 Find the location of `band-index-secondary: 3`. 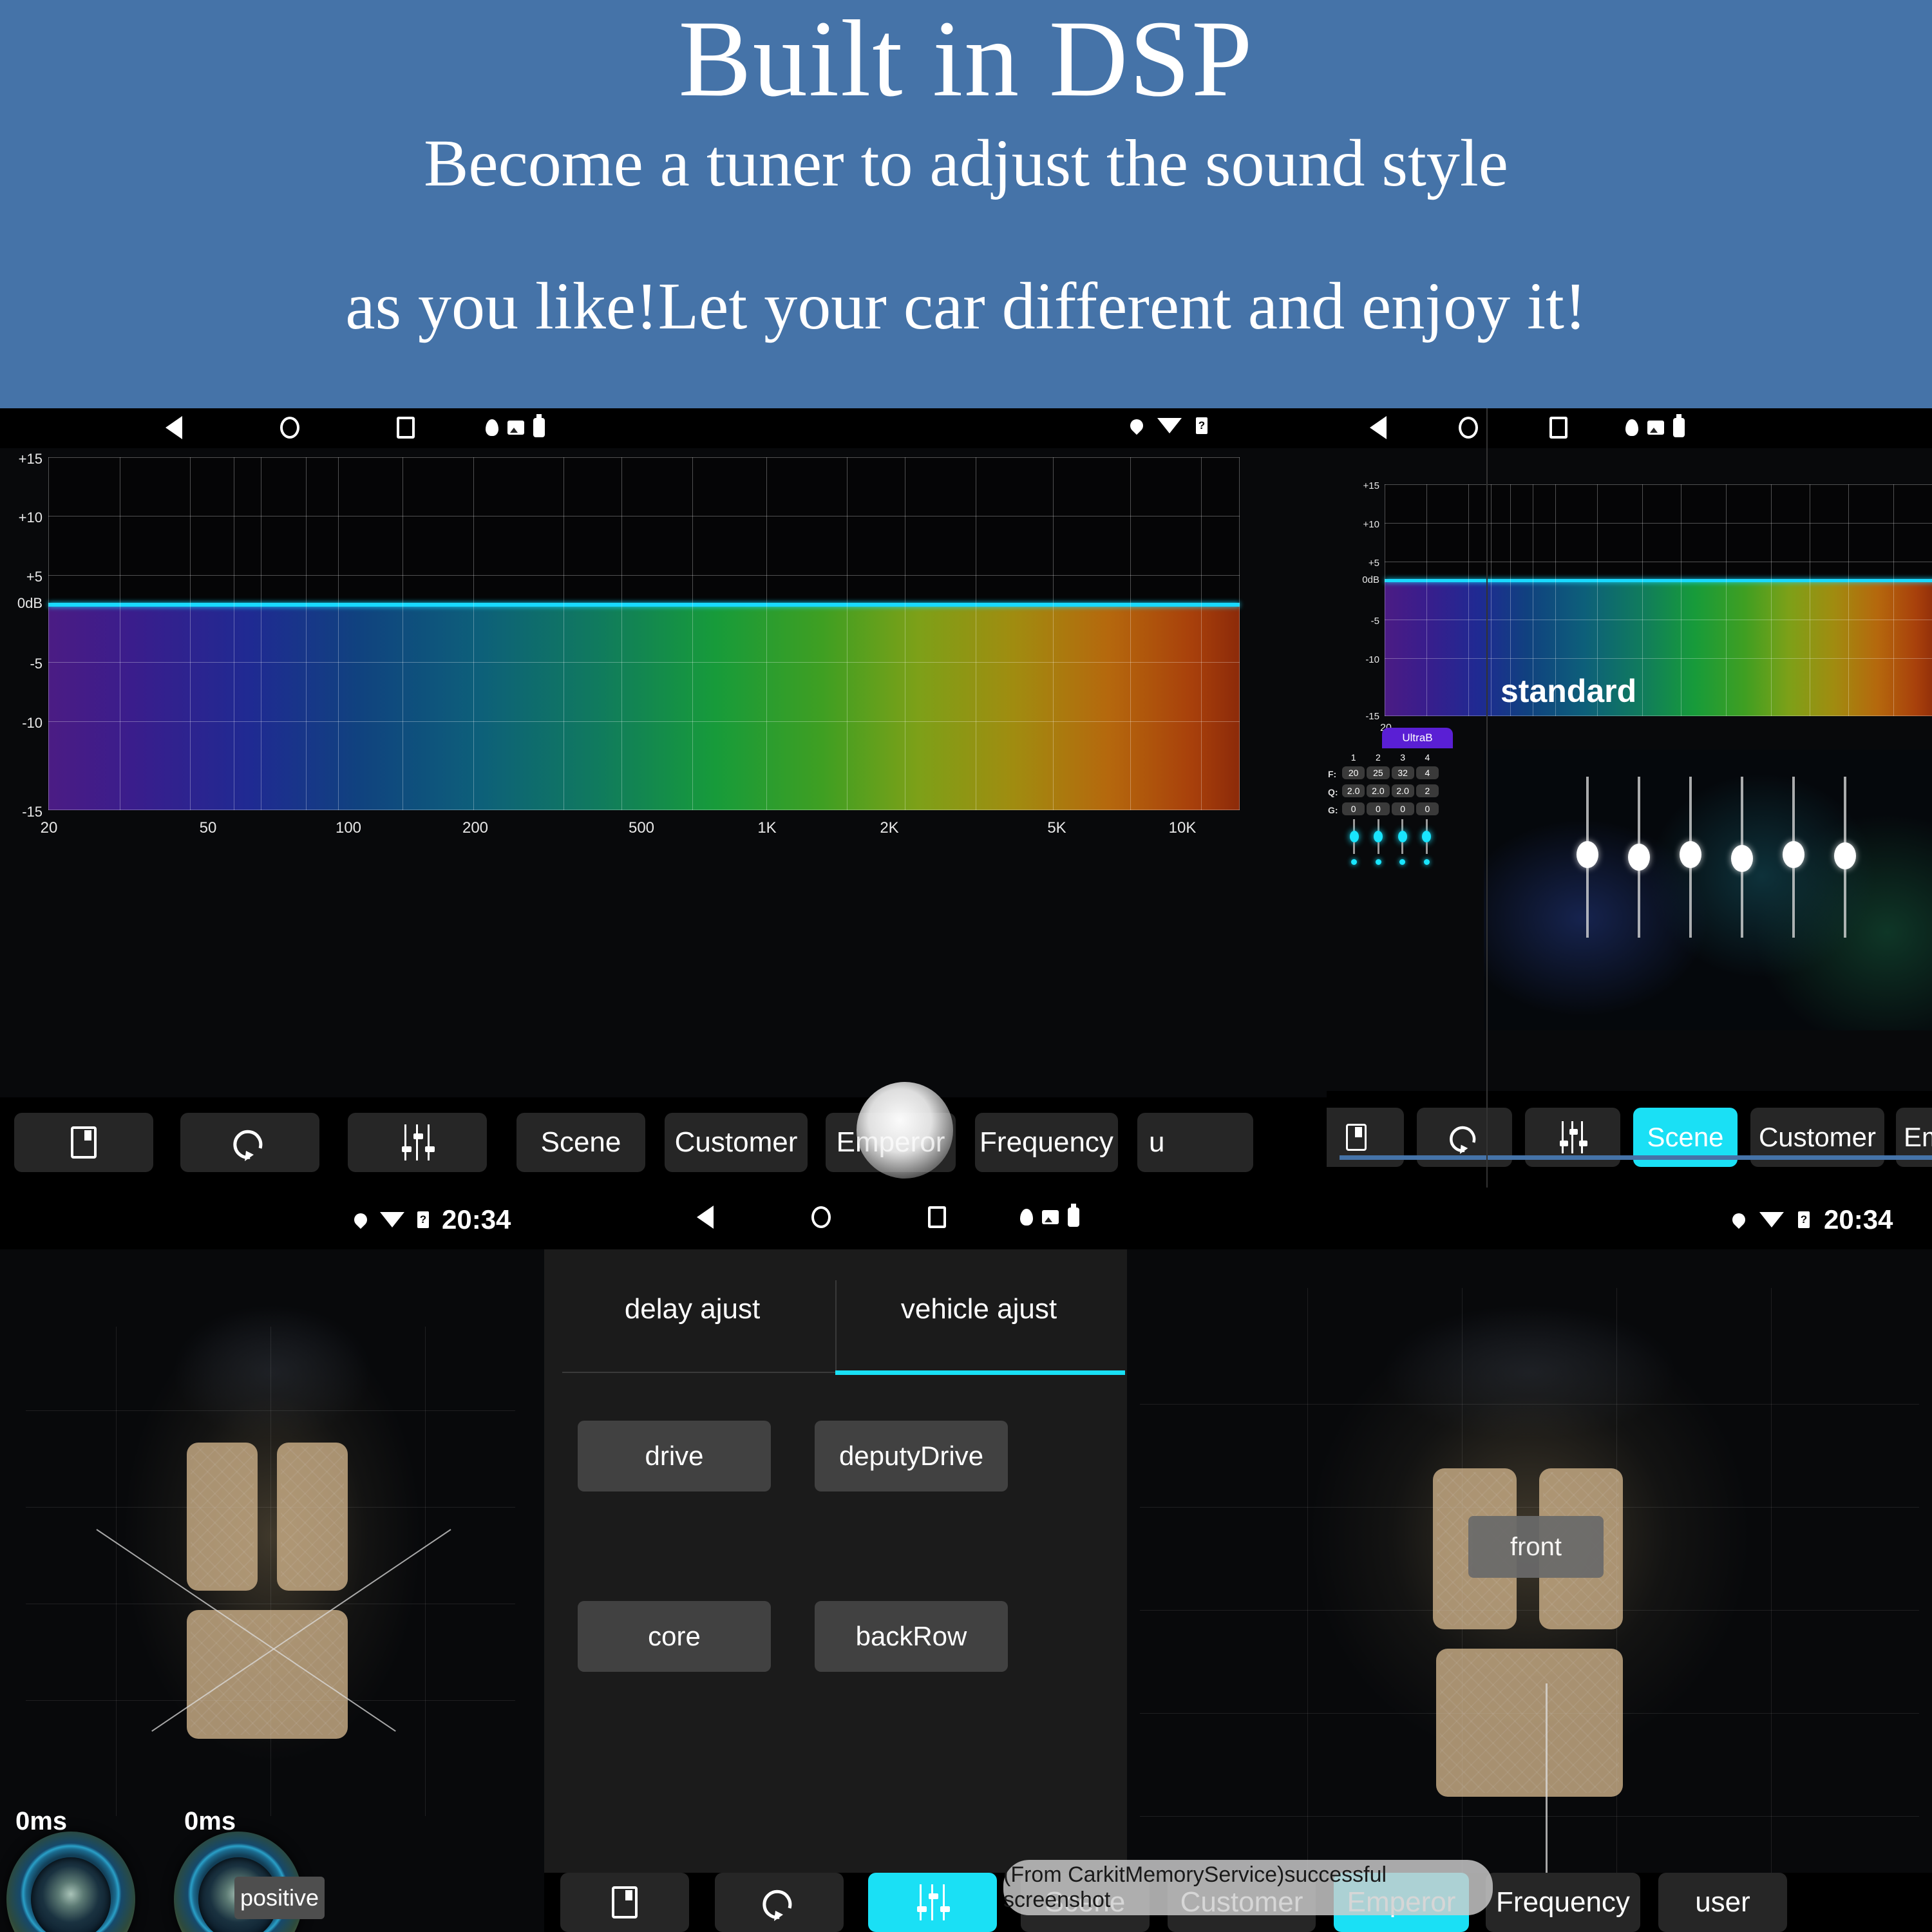

band-index-secondary: 3 is located at coordinates (1403, 757).